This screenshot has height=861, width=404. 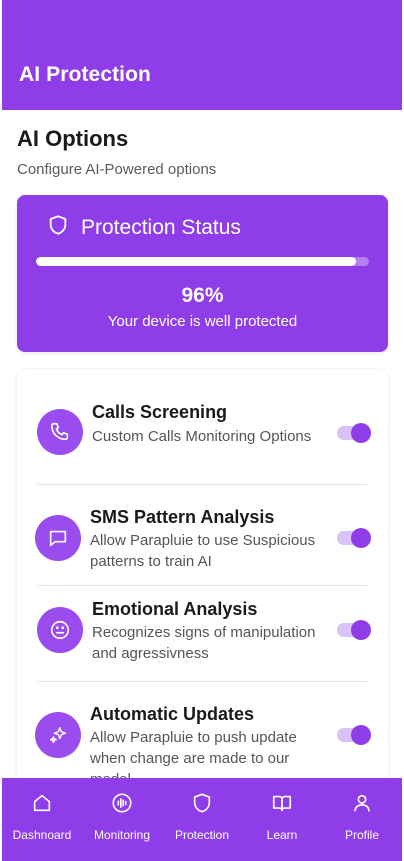 What do you see at coordinates (42, 805) in the screenshot?
I see `home-icon` at bounding box center [42, 805].